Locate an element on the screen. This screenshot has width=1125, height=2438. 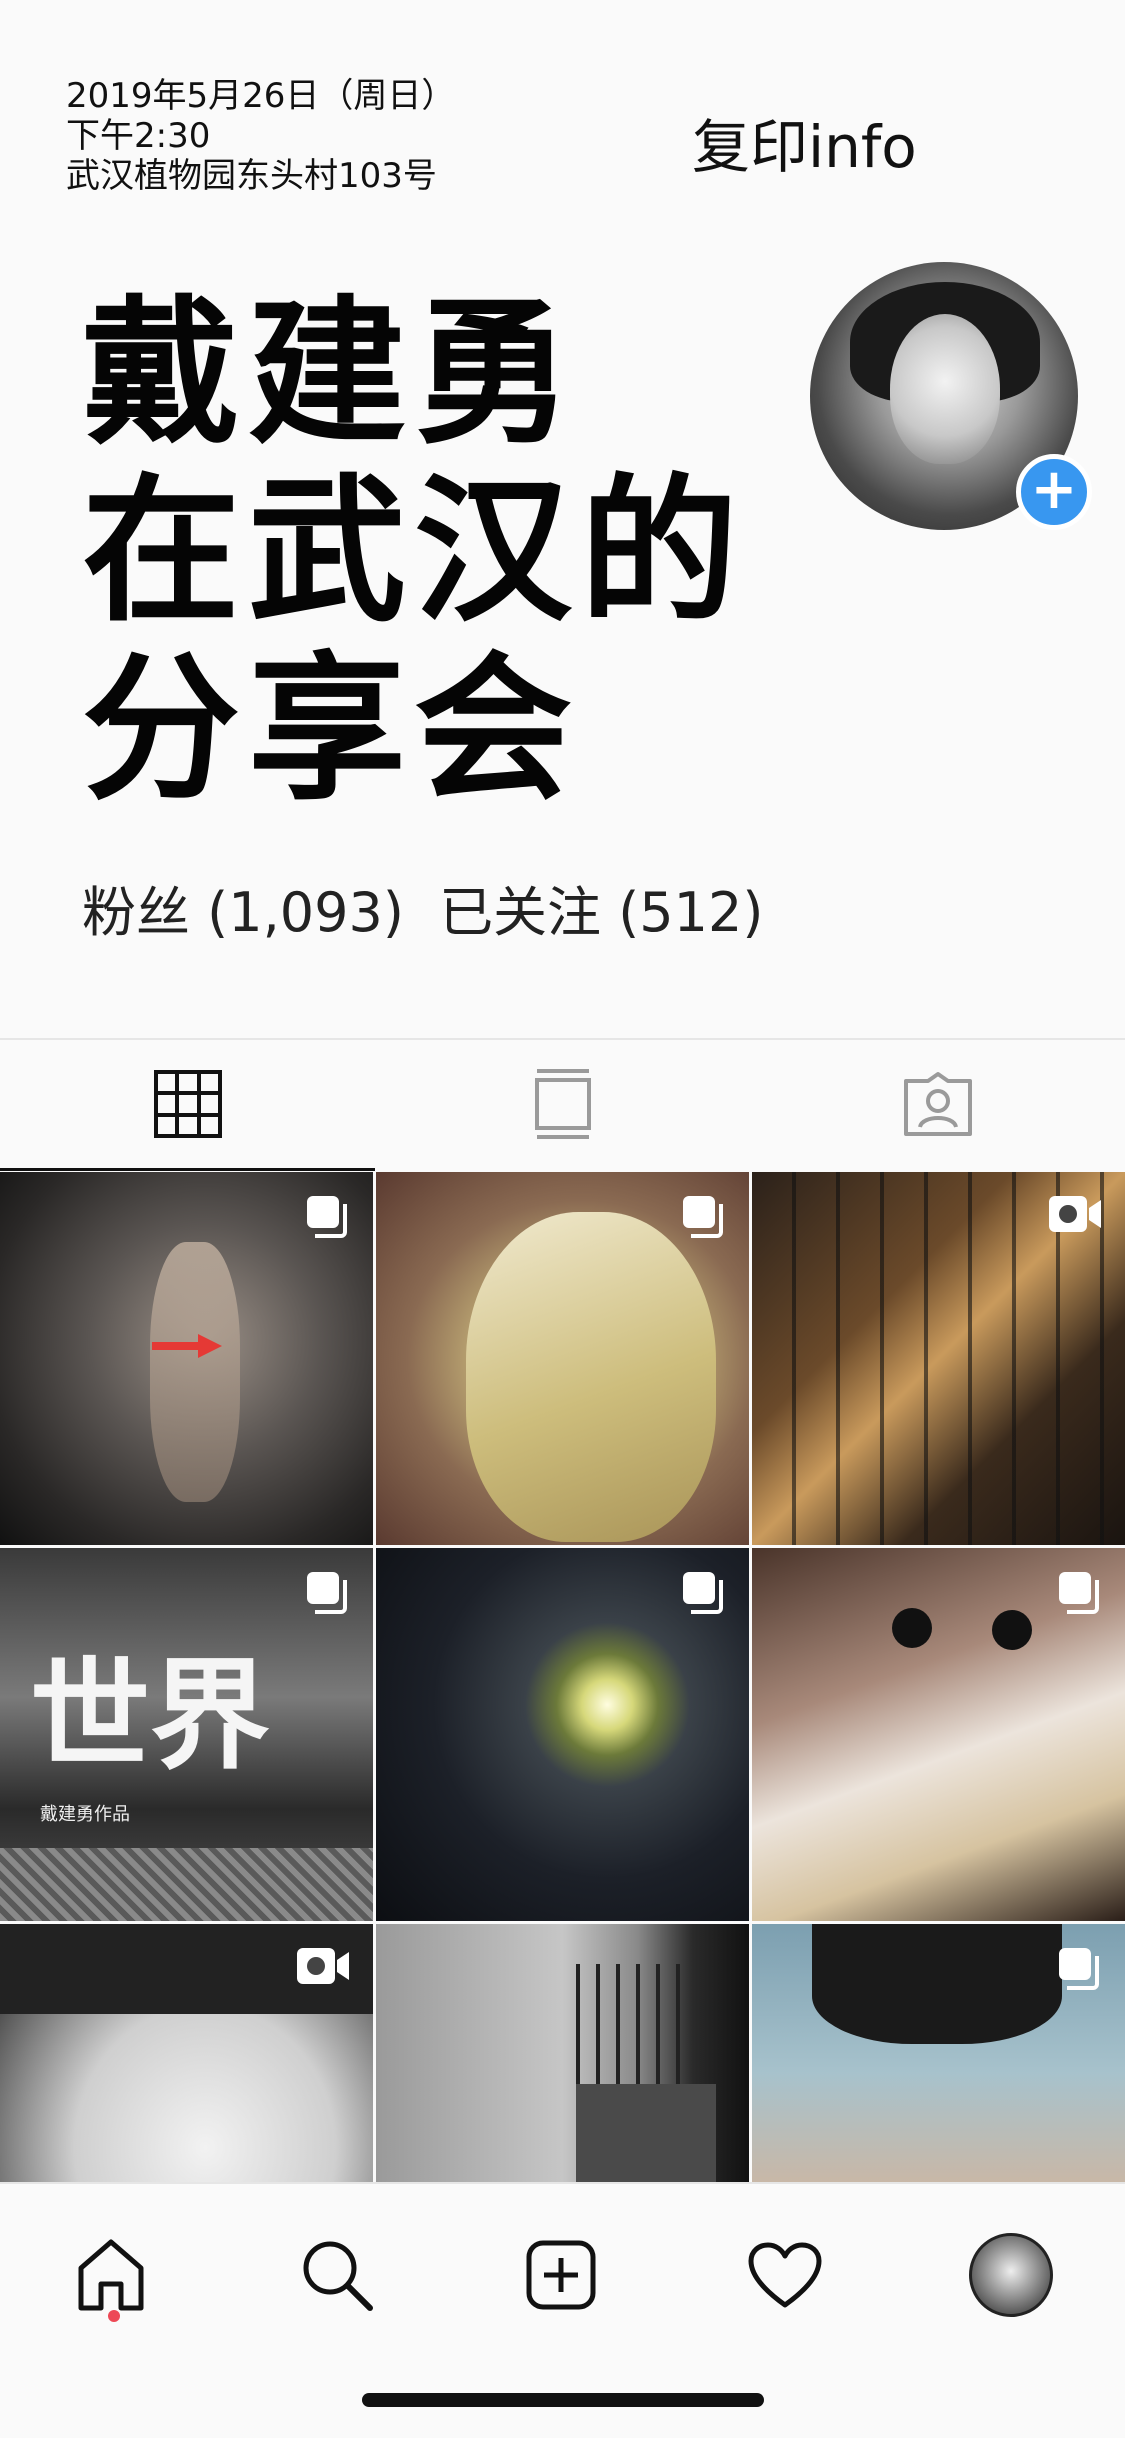
cat-eye-right is located at coordinates (1012, 1630).